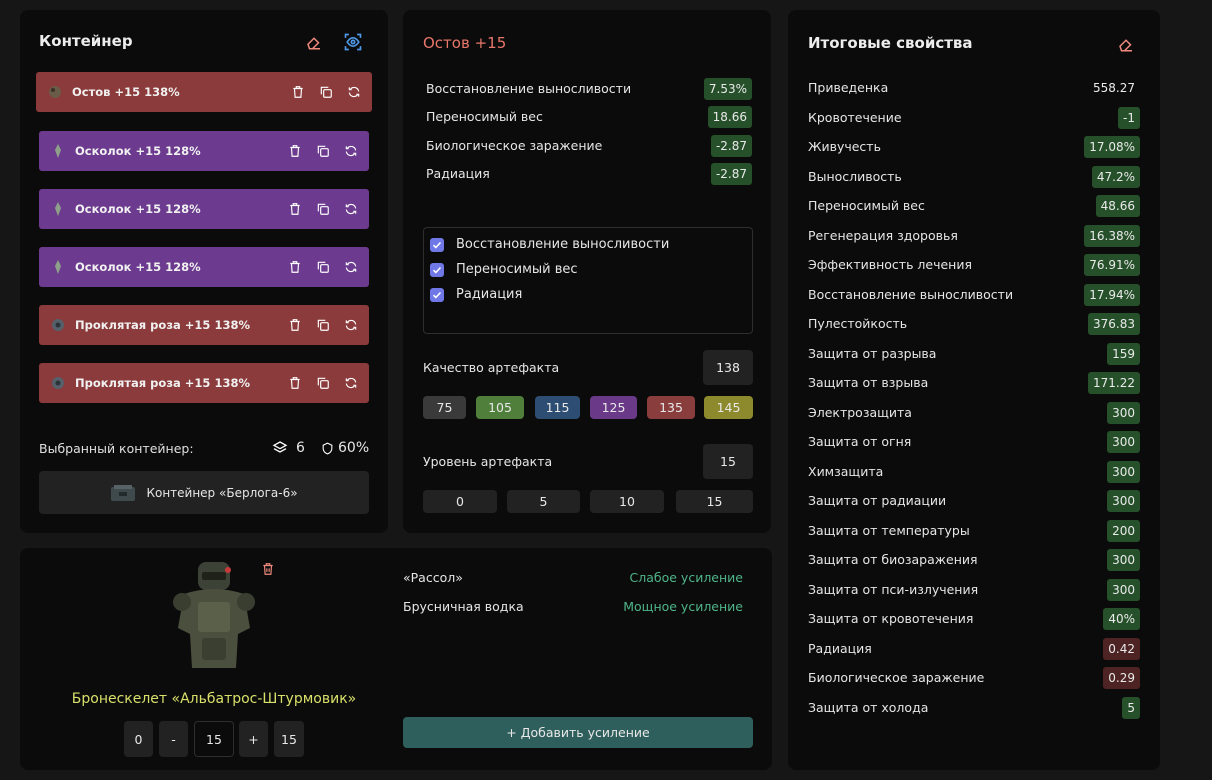  Describe the element at coordinates (974, 649) in the screenshot. I see `total-stat-row: Радиация 0.42` at that location.